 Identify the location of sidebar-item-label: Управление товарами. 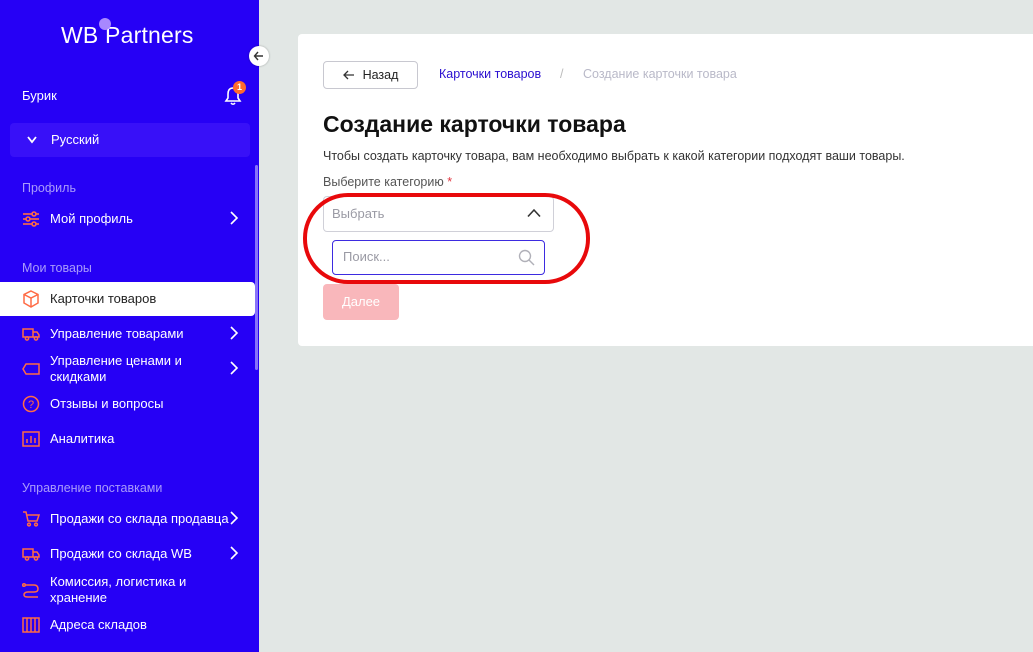
(117, 333).